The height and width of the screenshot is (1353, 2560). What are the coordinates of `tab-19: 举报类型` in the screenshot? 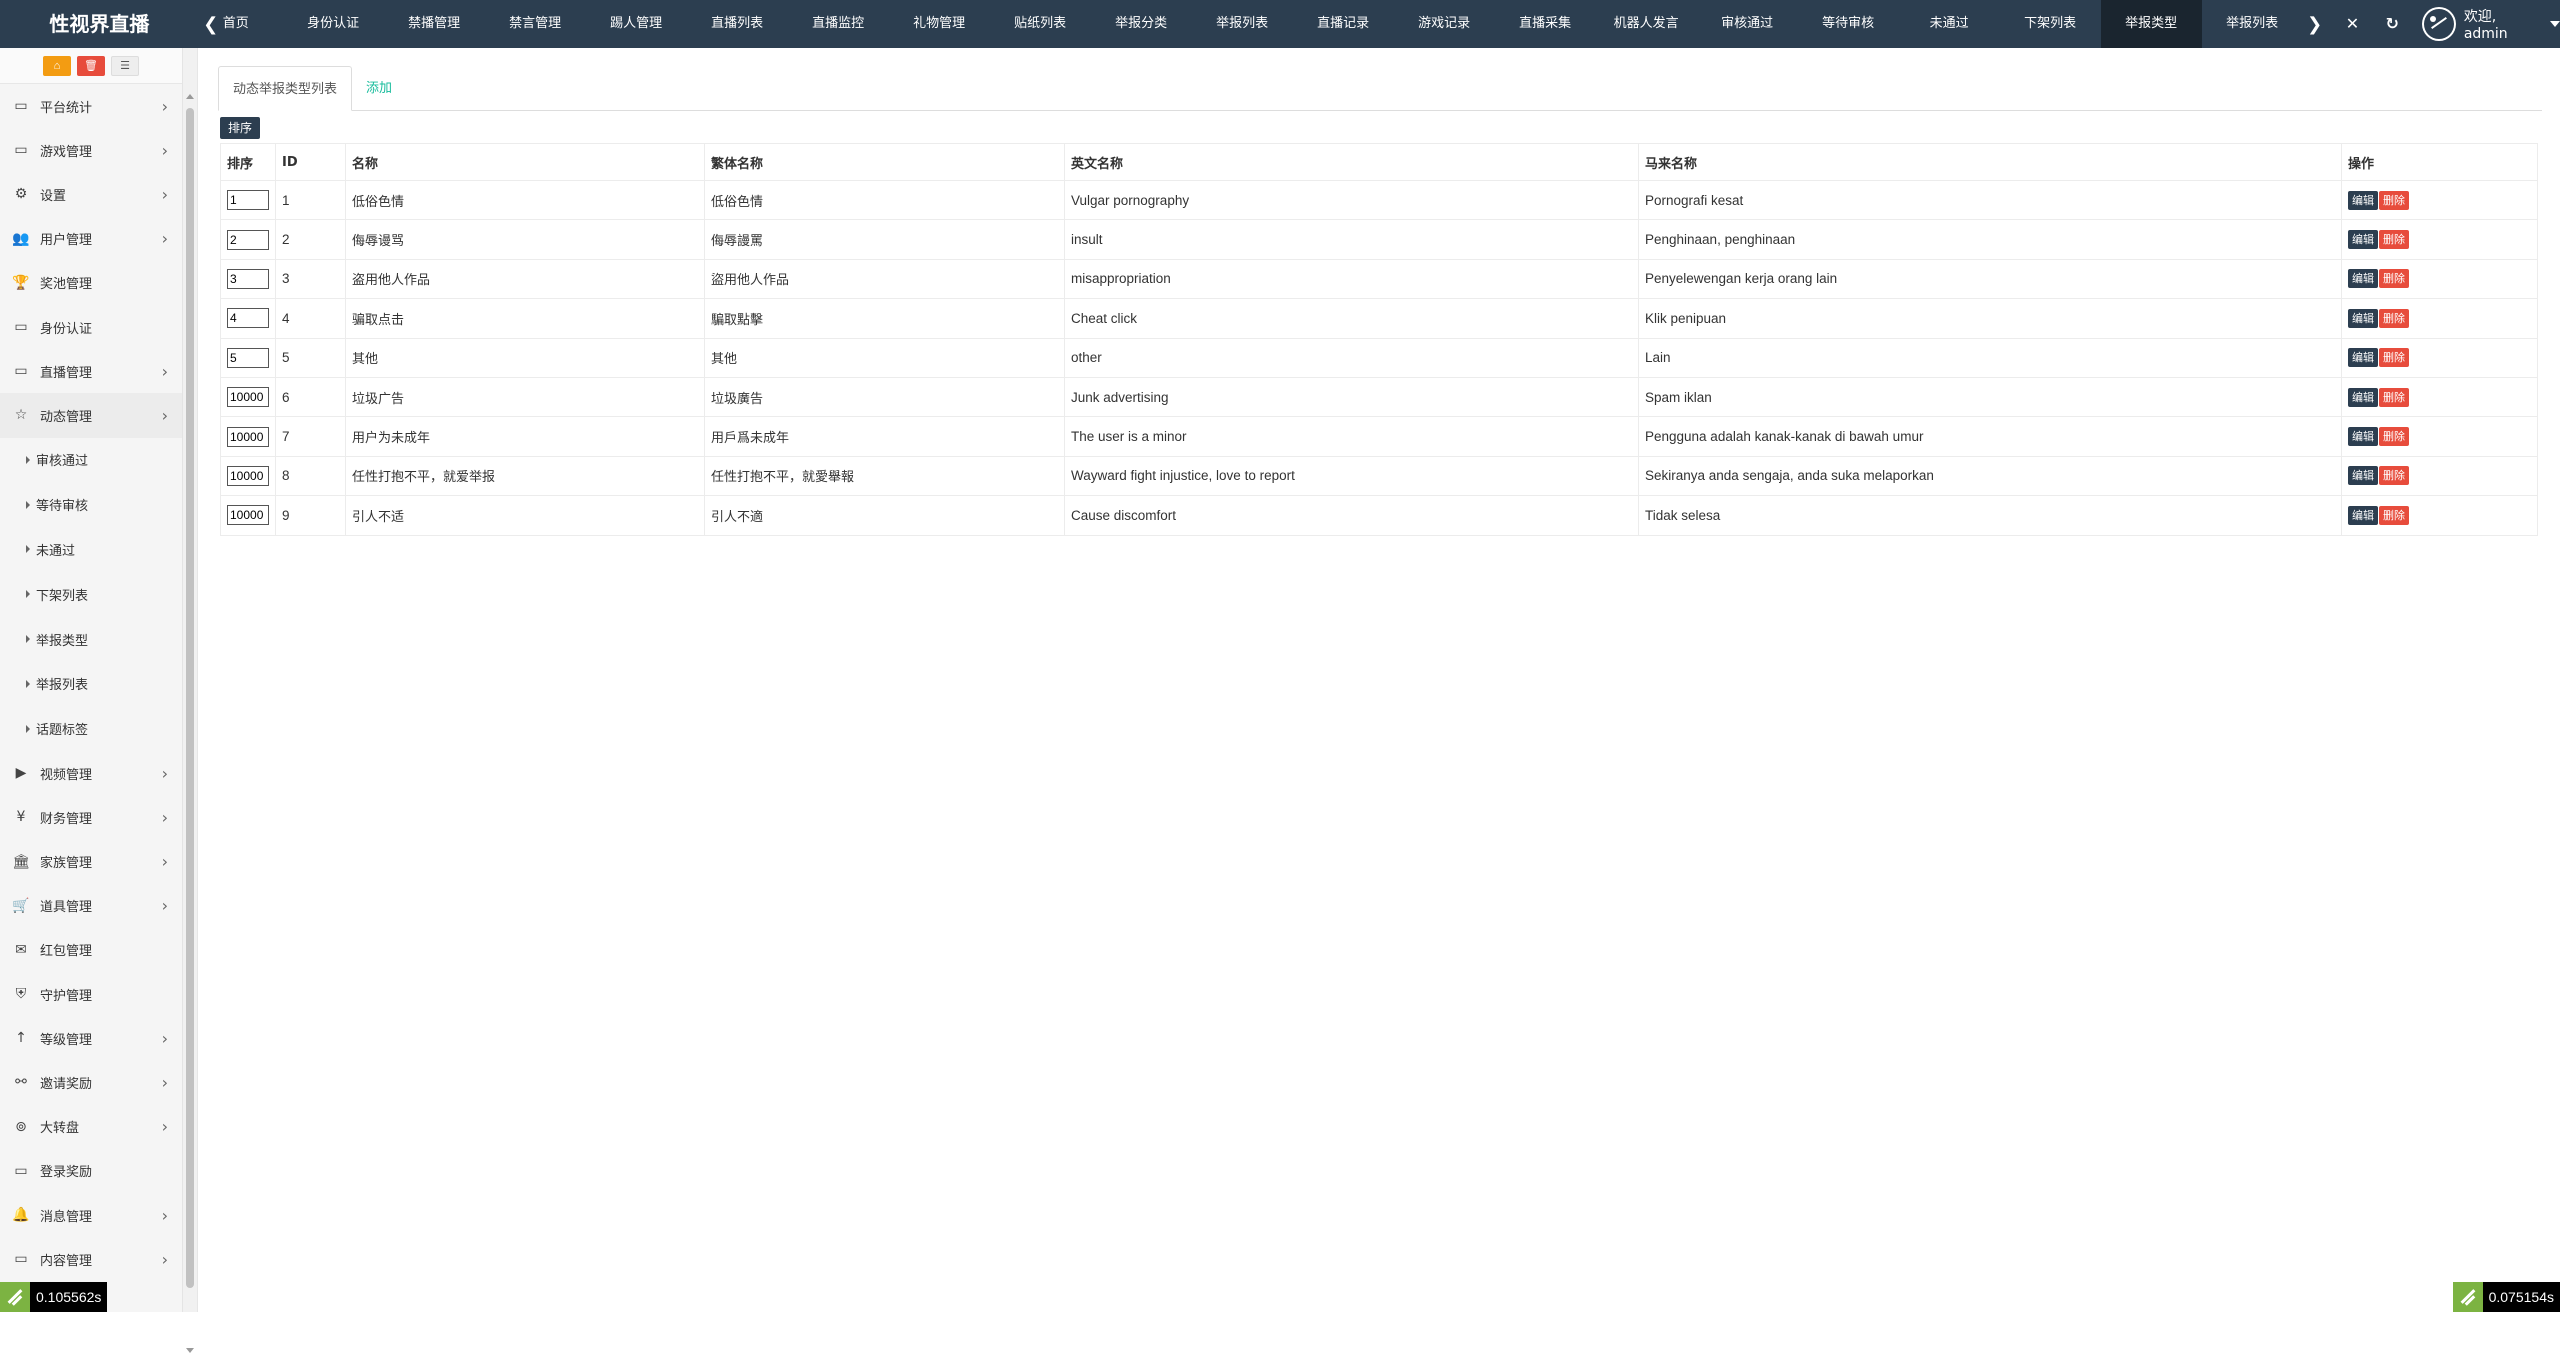 It's located at (2151, 24).